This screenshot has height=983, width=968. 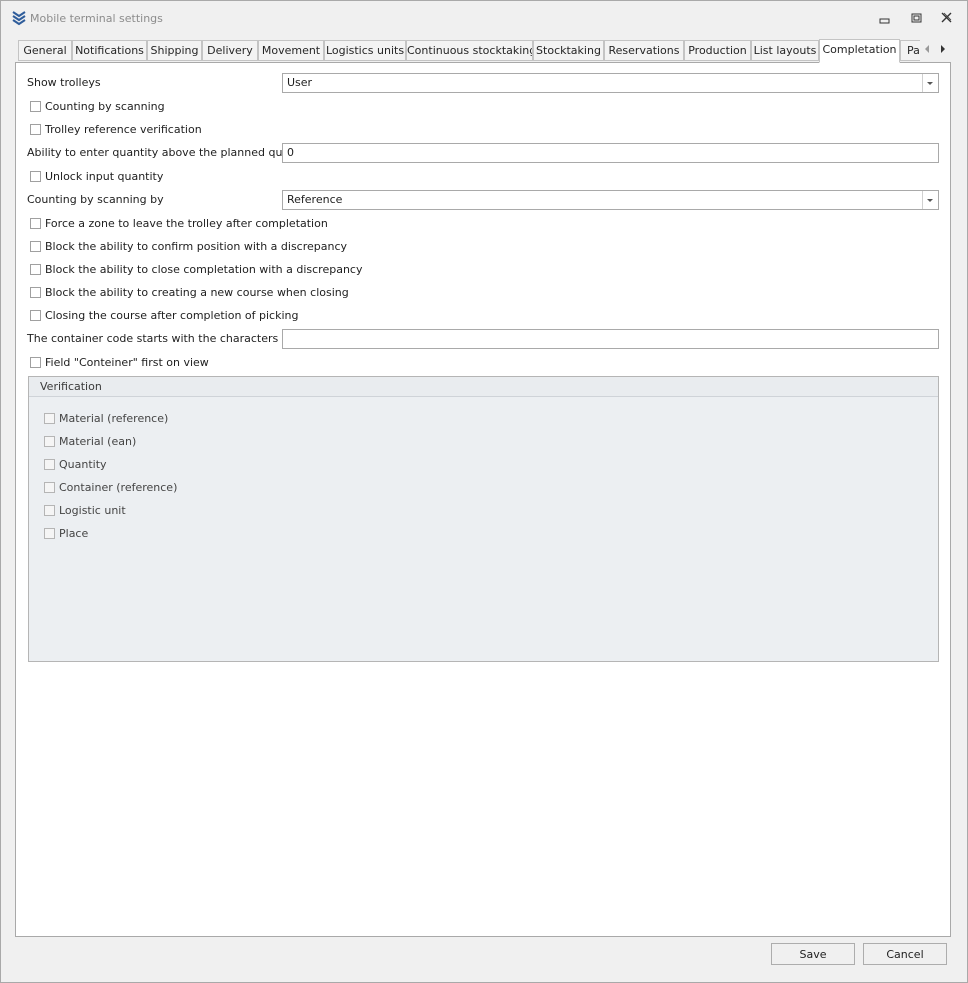 What do you see at coordinates (943, 49) in the screenshot?
I see `tab-scroll-right-icon` at bounding box center [943, 49].